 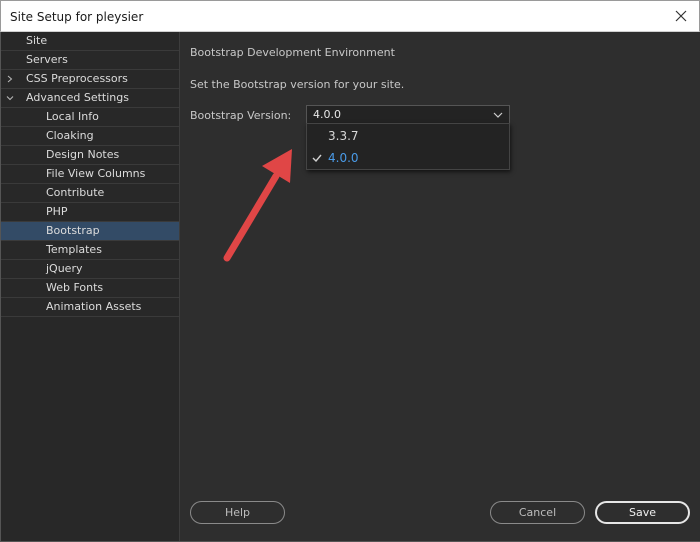 I want to click on sidebar-item-php: PHP, so click(x=90, y=212).